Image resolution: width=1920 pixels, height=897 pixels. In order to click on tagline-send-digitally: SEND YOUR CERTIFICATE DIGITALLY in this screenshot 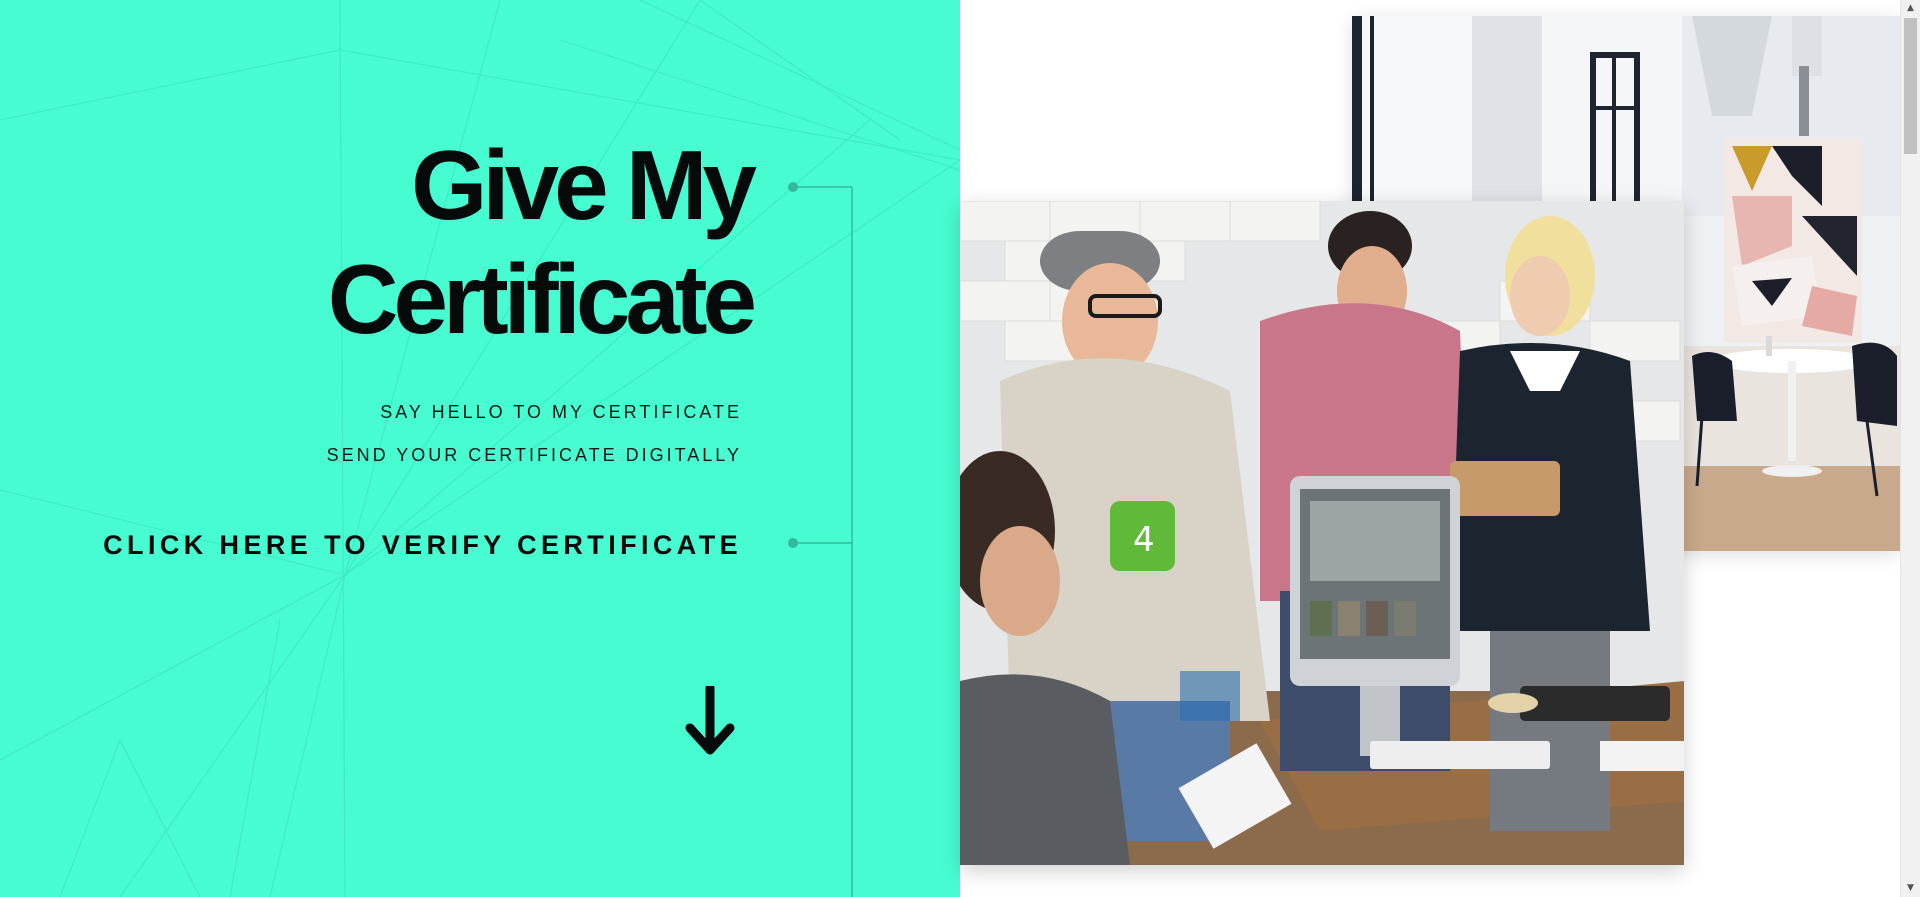, I will do `click(534, 455)`.